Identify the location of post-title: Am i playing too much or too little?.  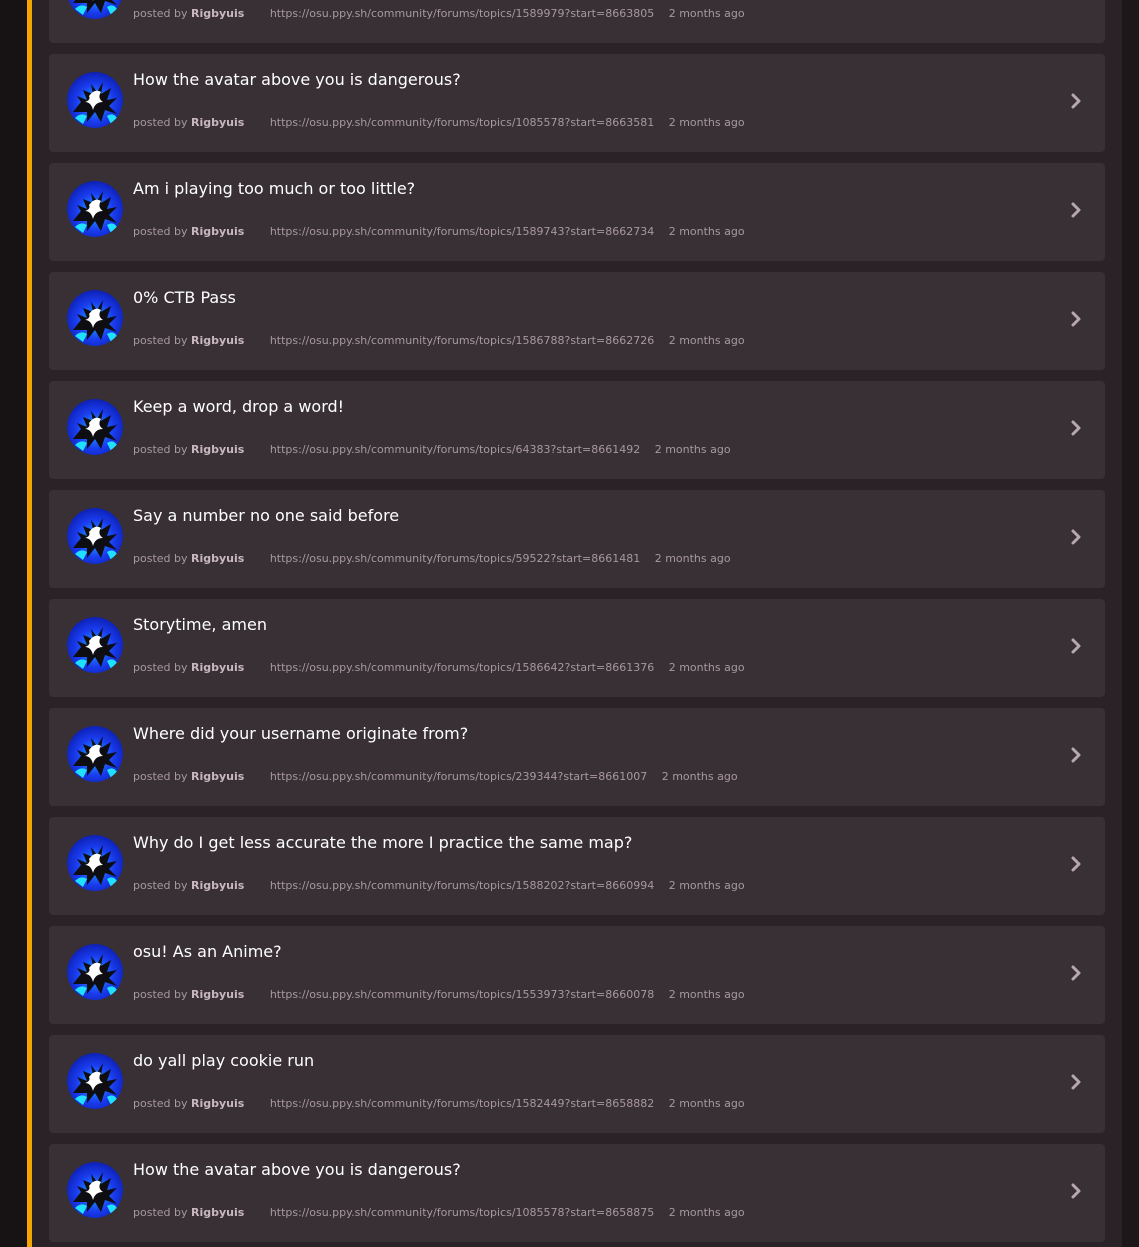
(274, 188).